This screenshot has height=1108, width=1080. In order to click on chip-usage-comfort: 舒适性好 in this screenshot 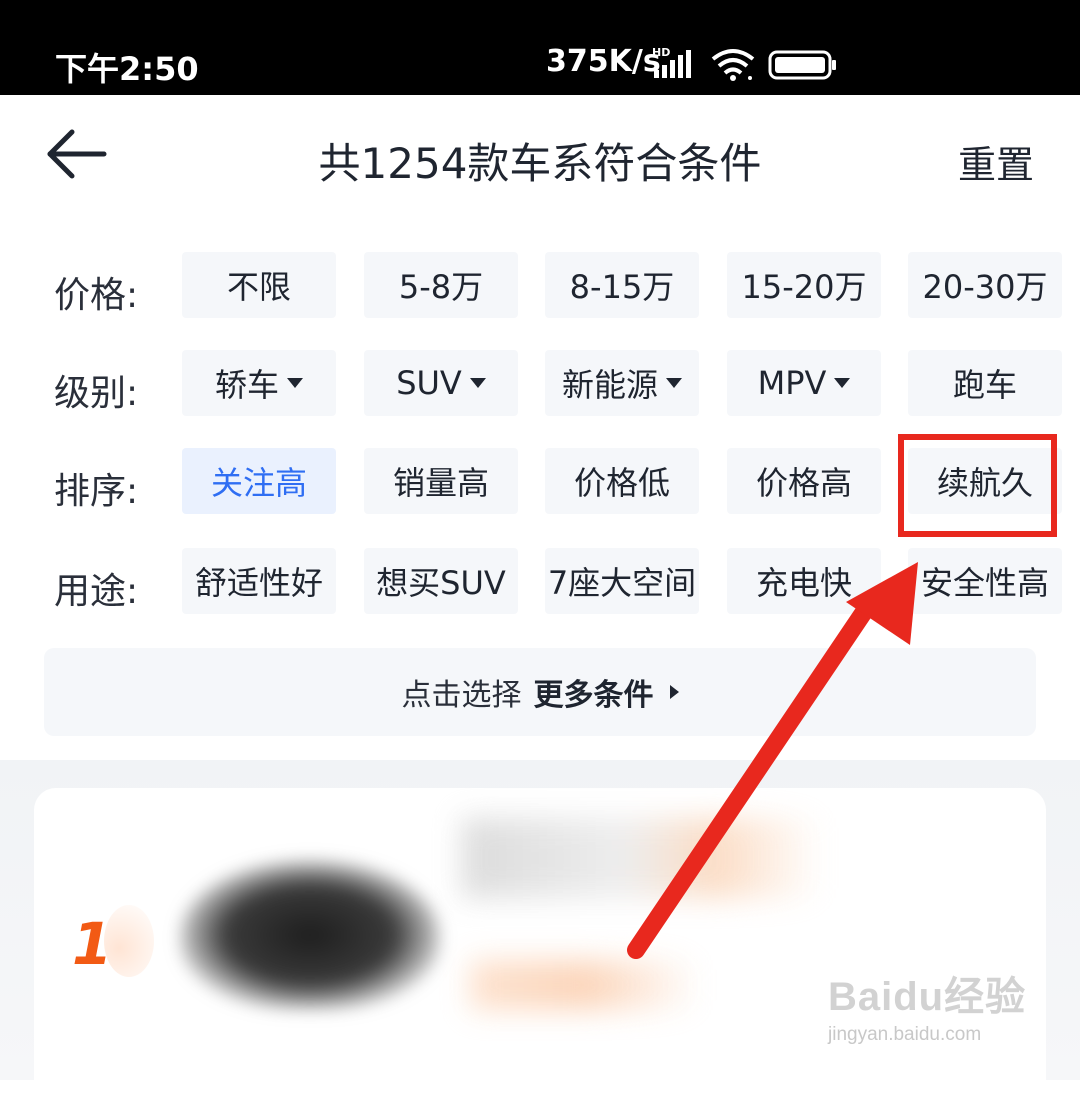, I will do `click(259, 581)`.